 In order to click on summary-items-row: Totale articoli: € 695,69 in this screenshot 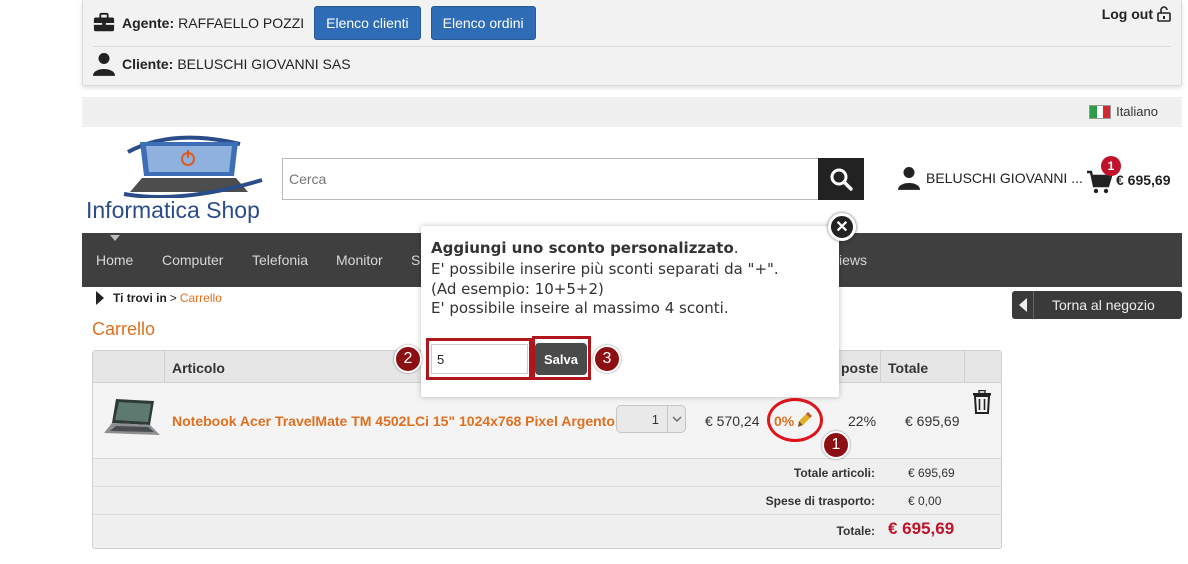, I will do `click(547, 473)`.